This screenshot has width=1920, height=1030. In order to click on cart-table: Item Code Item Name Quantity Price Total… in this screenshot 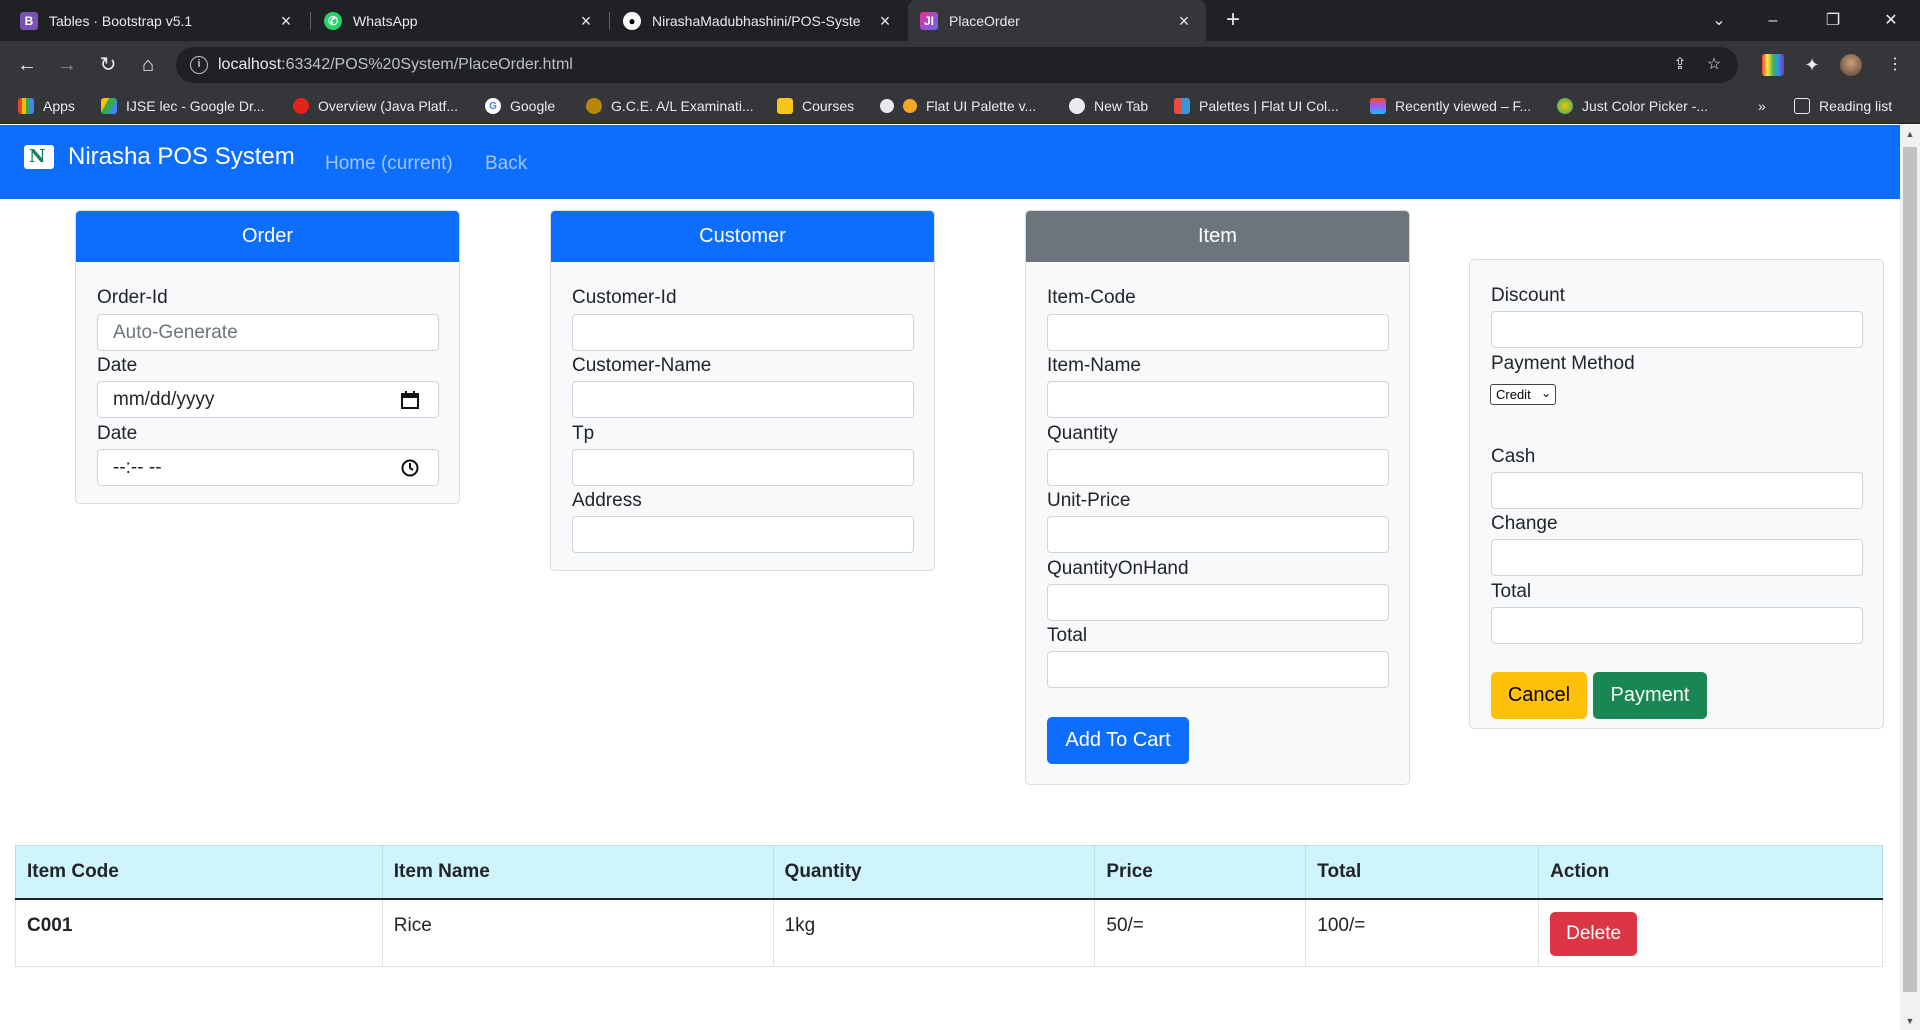, I will do `click(949, 906)`.